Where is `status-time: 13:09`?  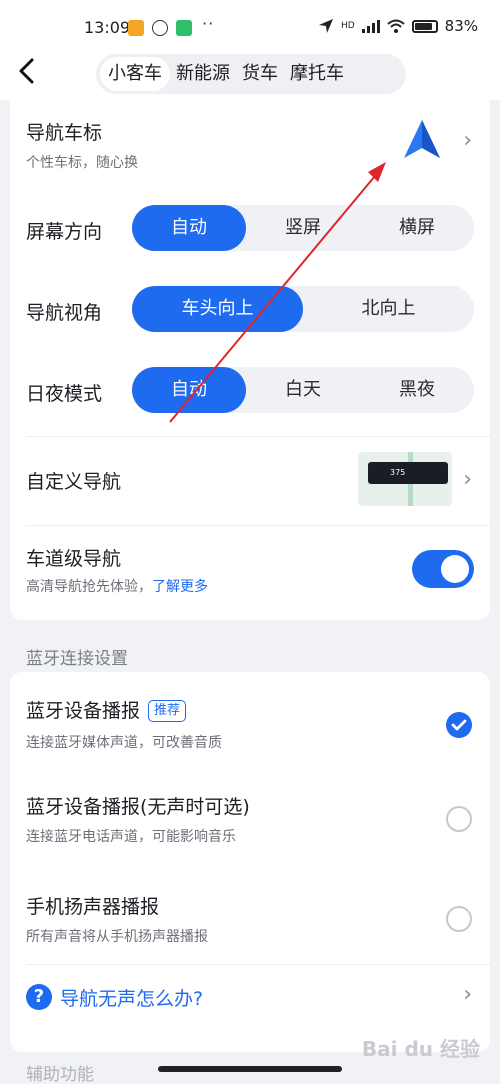 status-time: 13:09 is located at coordinates (107, 27).